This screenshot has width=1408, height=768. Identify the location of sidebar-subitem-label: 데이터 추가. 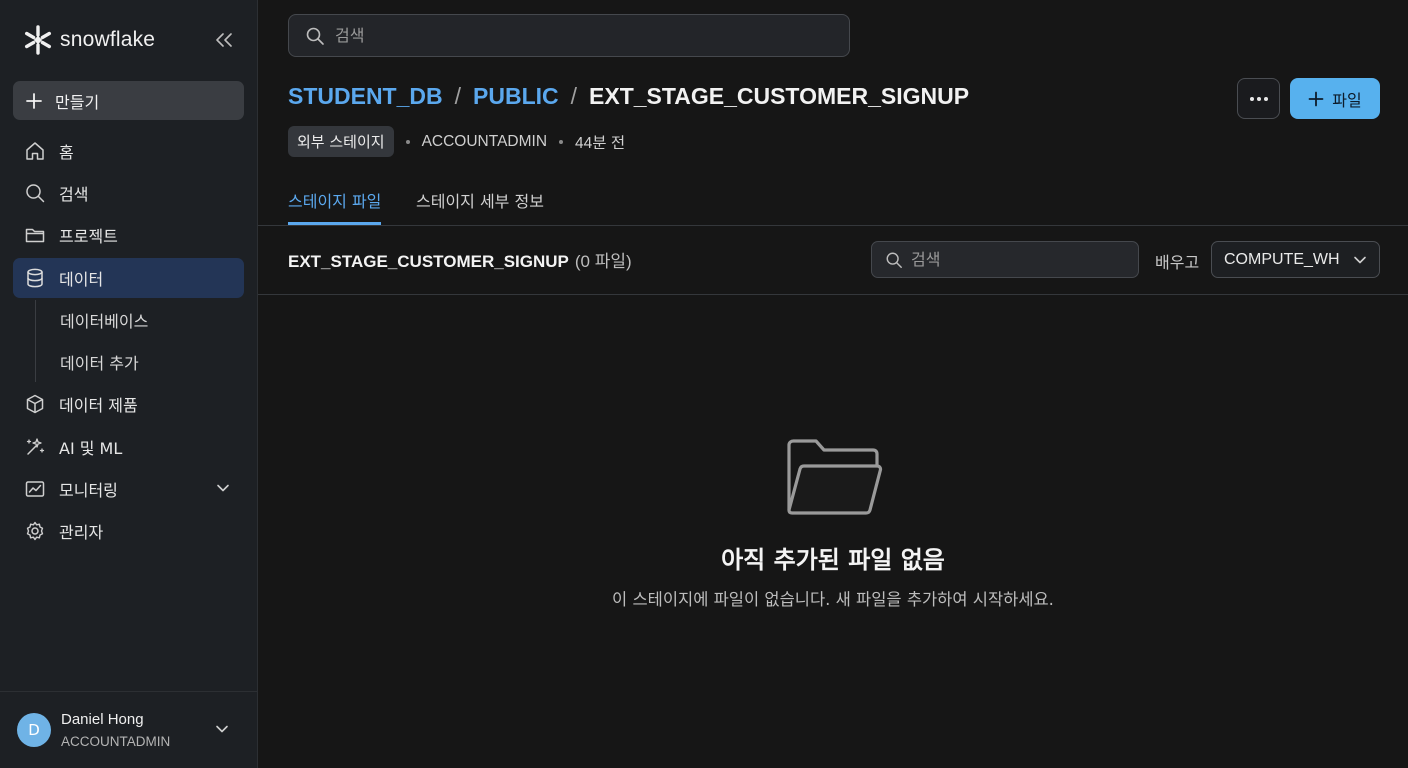
(99, 363).